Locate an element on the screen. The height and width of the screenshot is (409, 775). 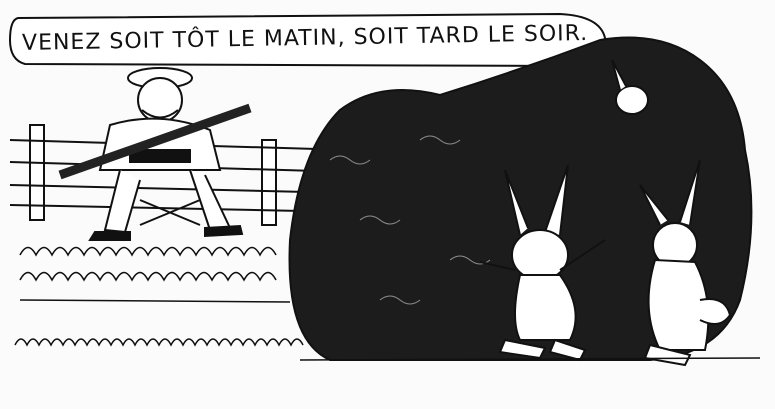
carrot-patch is located at coordinates (155, 274).